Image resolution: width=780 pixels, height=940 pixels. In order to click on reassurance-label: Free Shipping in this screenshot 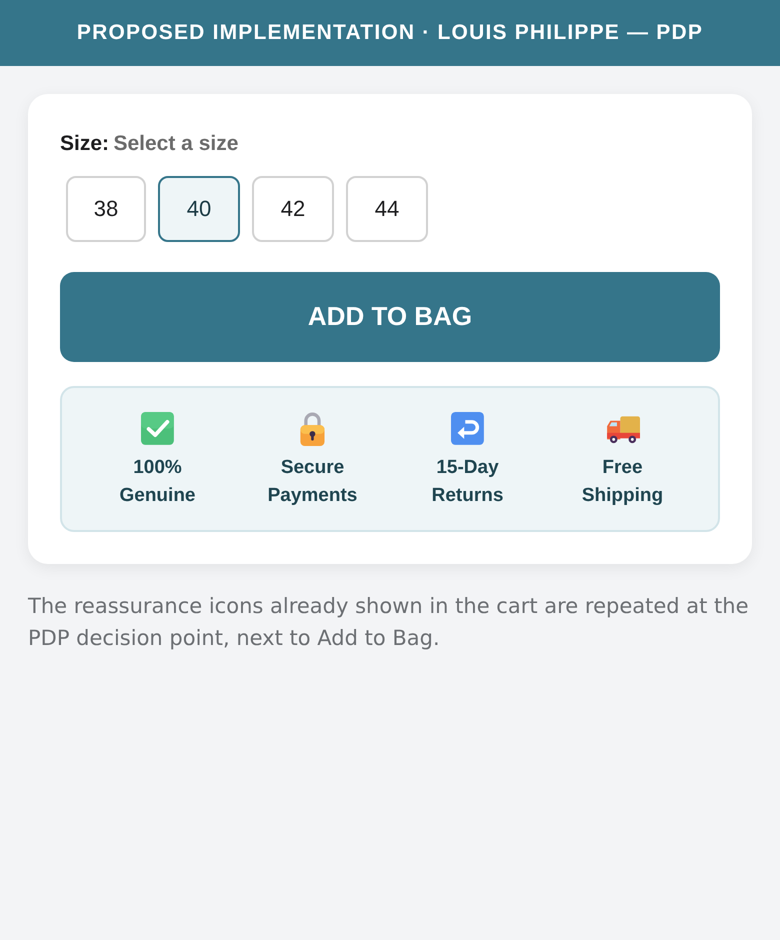, I will do `click(623, 482)`.